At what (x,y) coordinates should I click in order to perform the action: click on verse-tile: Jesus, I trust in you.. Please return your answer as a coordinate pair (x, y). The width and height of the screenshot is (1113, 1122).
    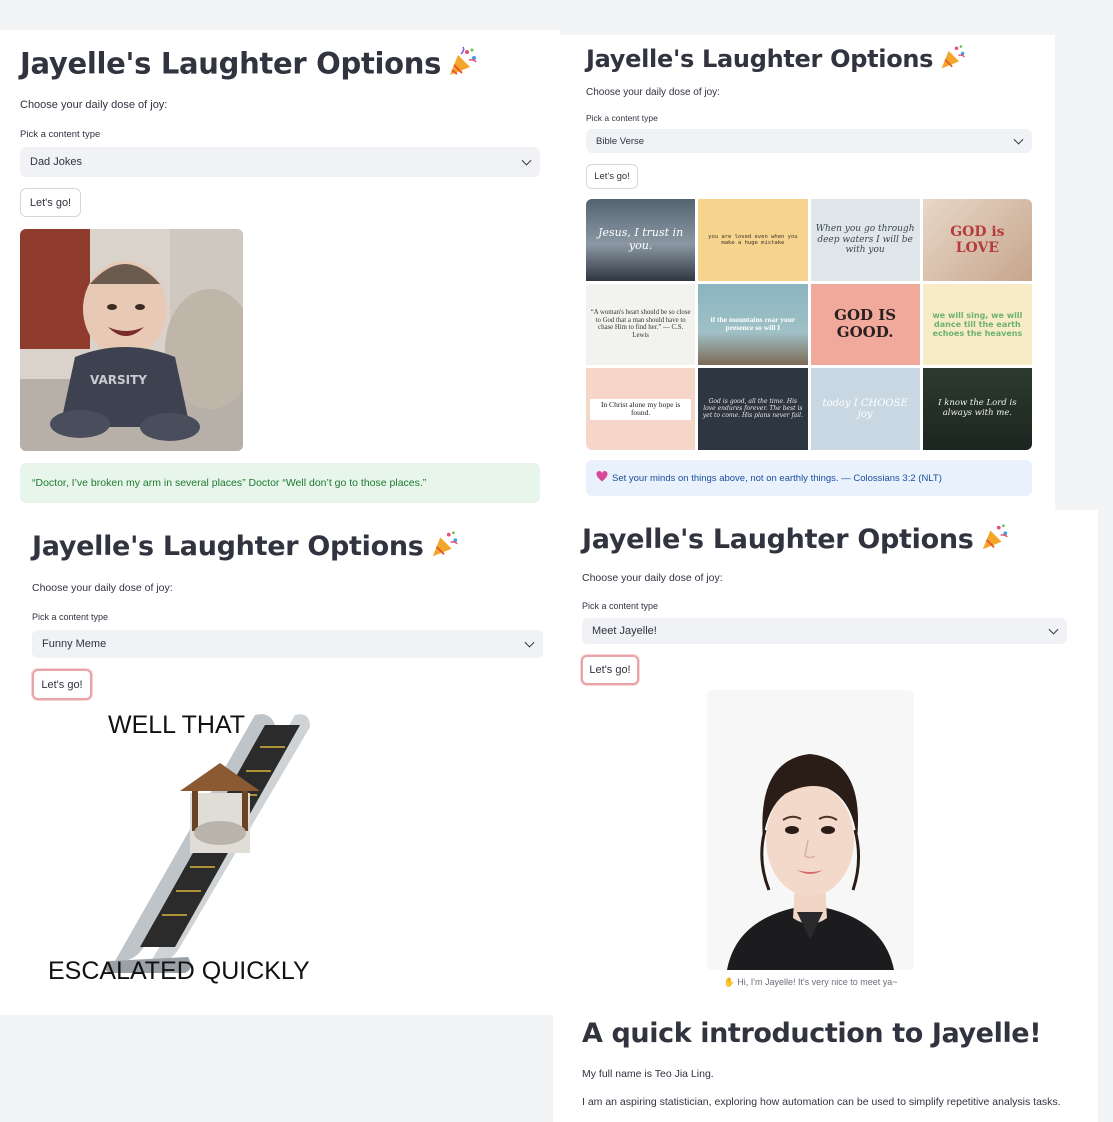
    Looking at the image, I should click on (641, 240).